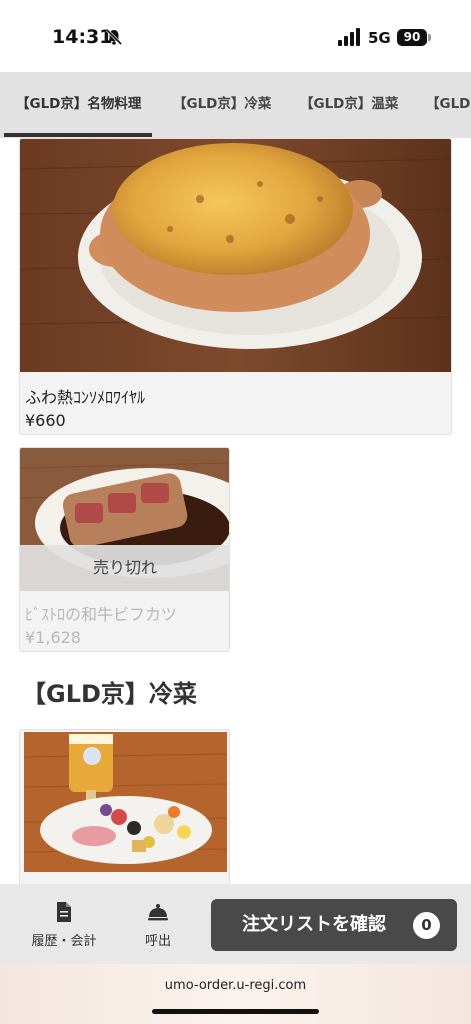 Image resolution: width=471 pixels, height=1024 pixels. I want to click on call-staff-button: 呼出, so click(158, 924).